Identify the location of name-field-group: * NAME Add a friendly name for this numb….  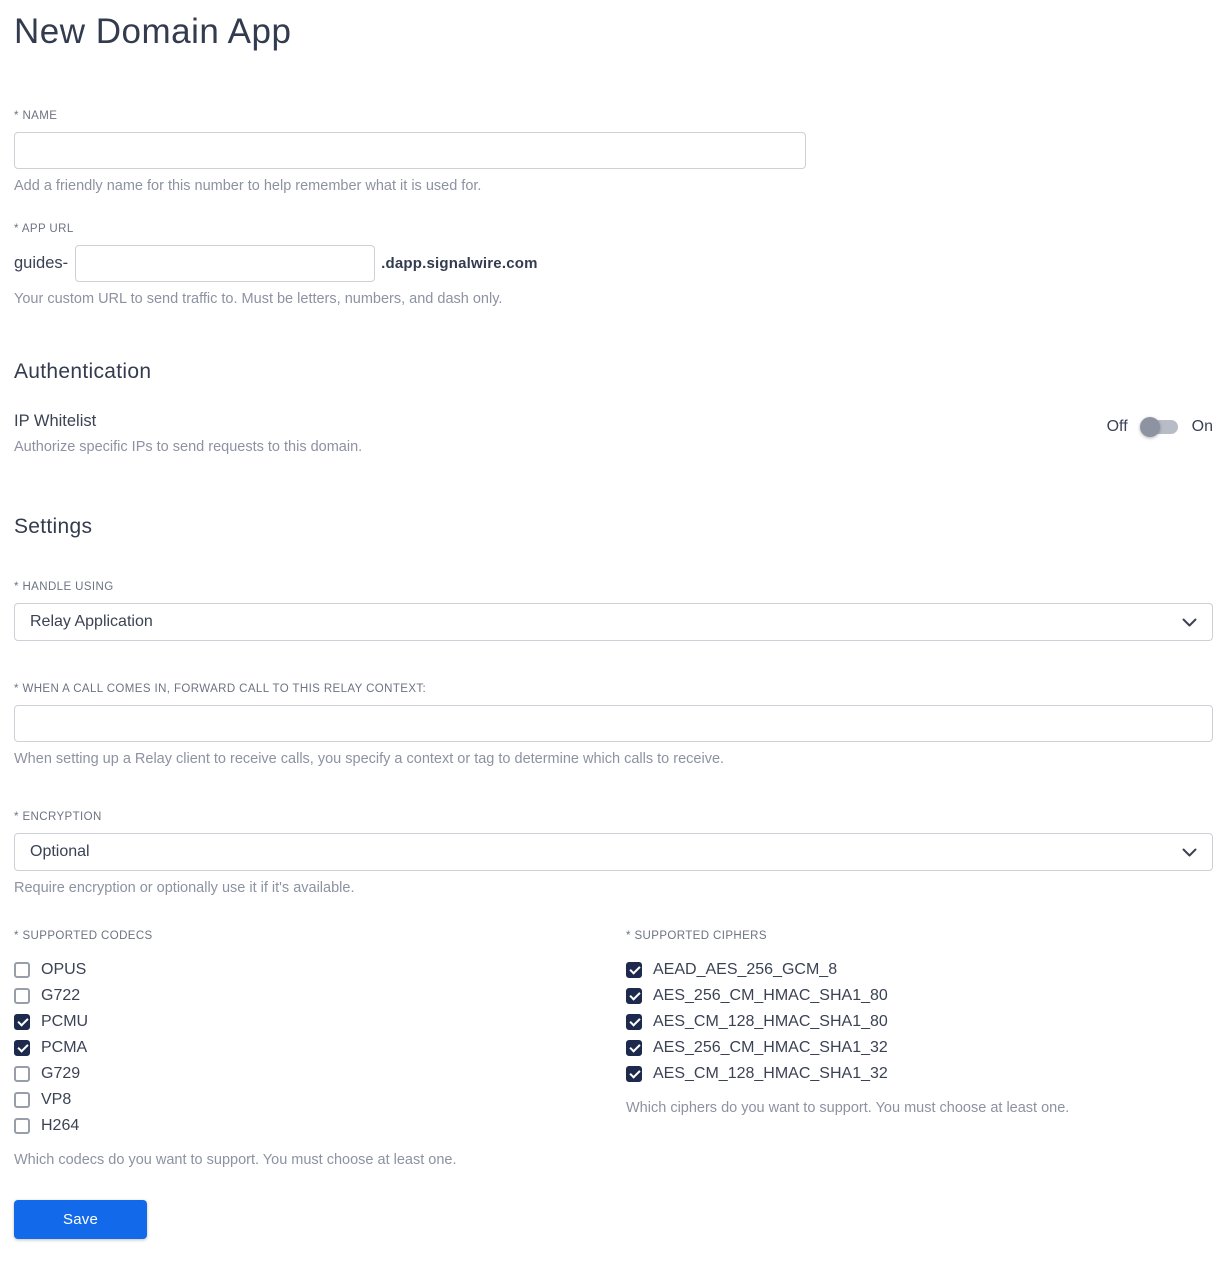
(613, 153).